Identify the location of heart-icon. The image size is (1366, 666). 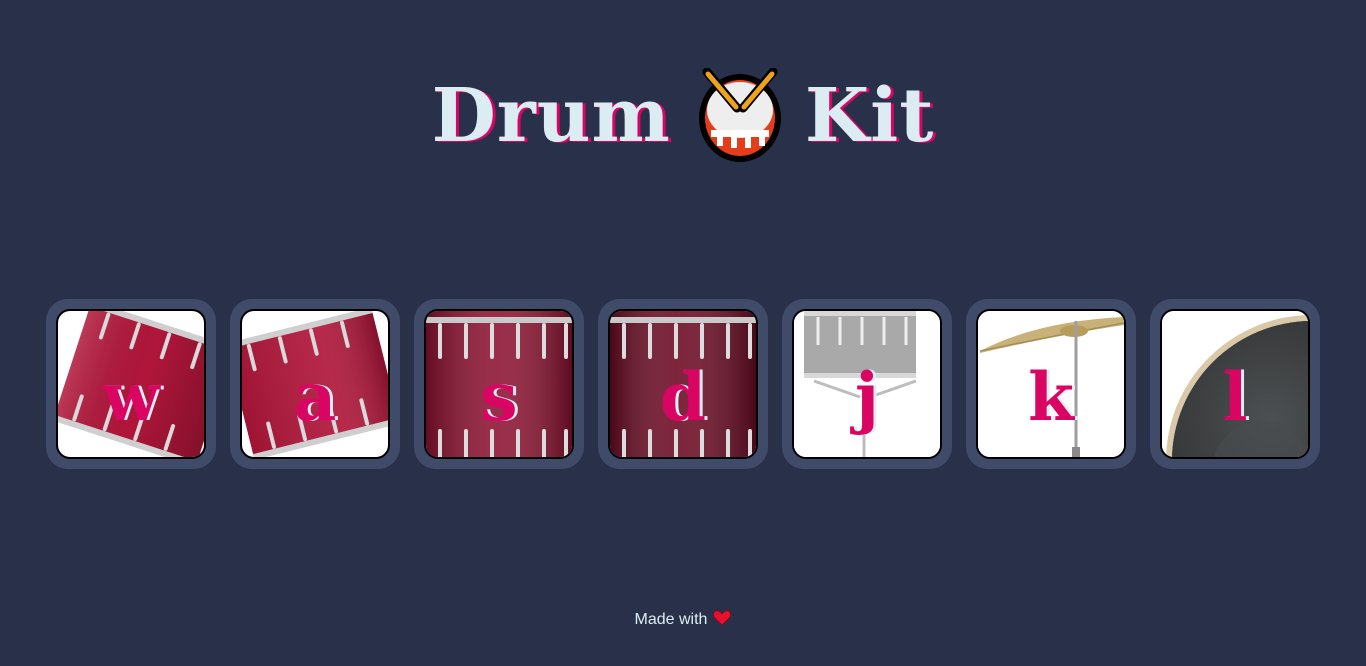
(722, 618).